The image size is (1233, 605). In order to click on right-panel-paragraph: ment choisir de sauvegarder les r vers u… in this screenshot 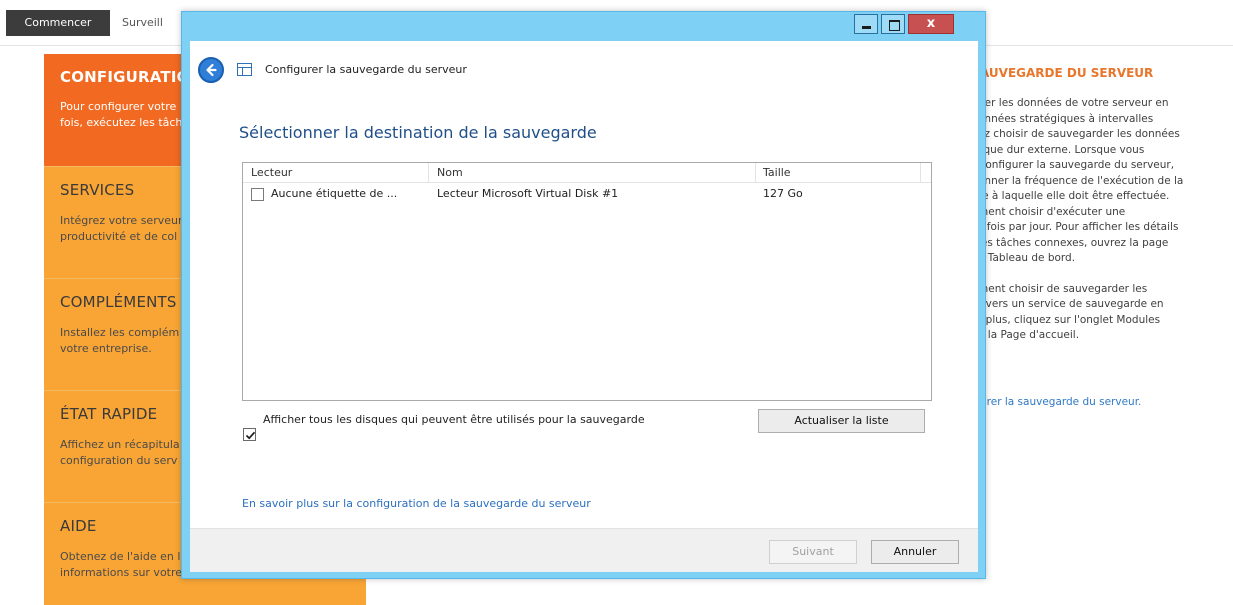, I will do `click(1071, 312)`.